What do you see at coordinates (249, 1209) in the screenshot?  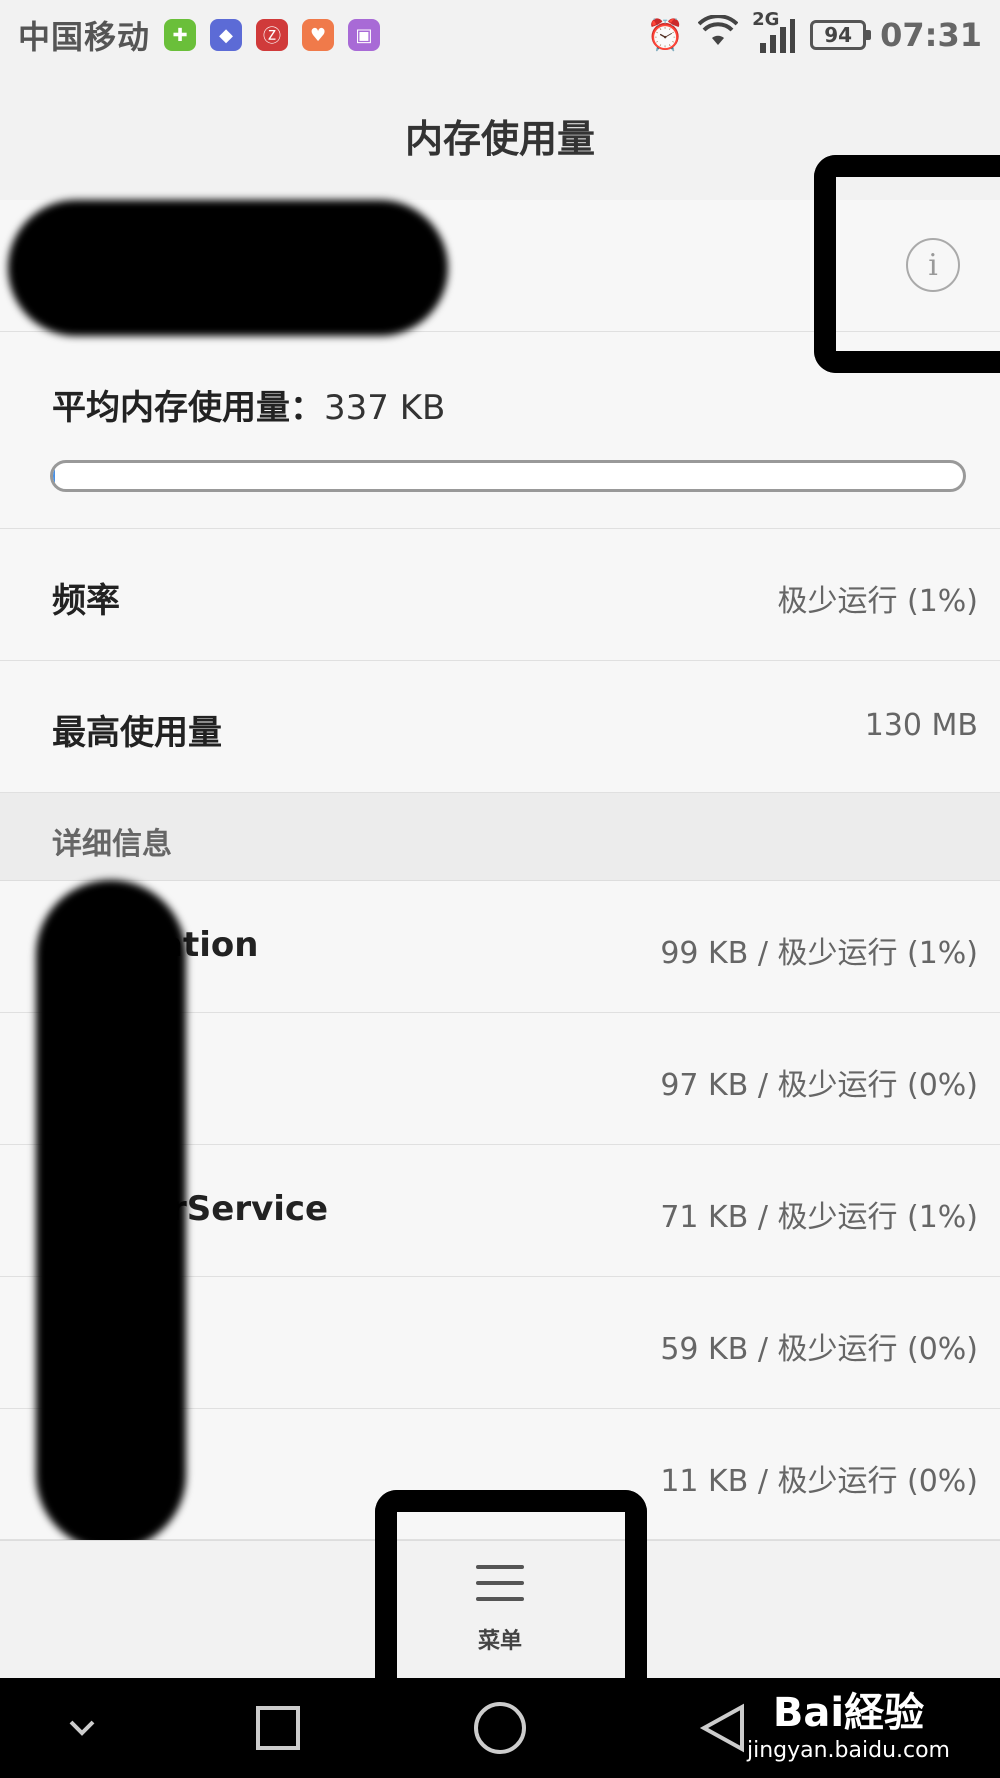 I see `process-name: rService` at bounding box center [249, 1209].